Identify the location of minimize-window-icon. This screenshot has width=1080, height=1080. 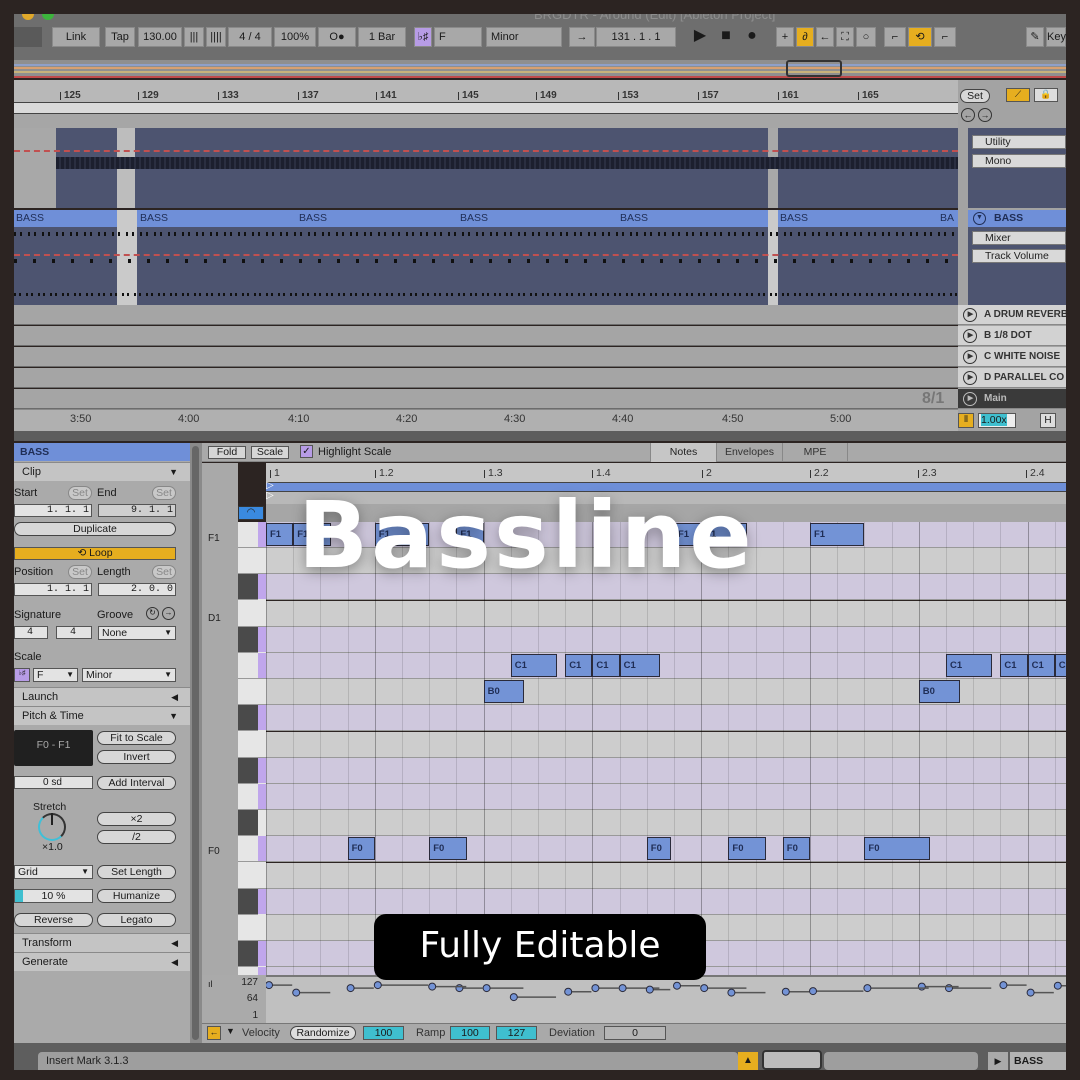
(28, 17).